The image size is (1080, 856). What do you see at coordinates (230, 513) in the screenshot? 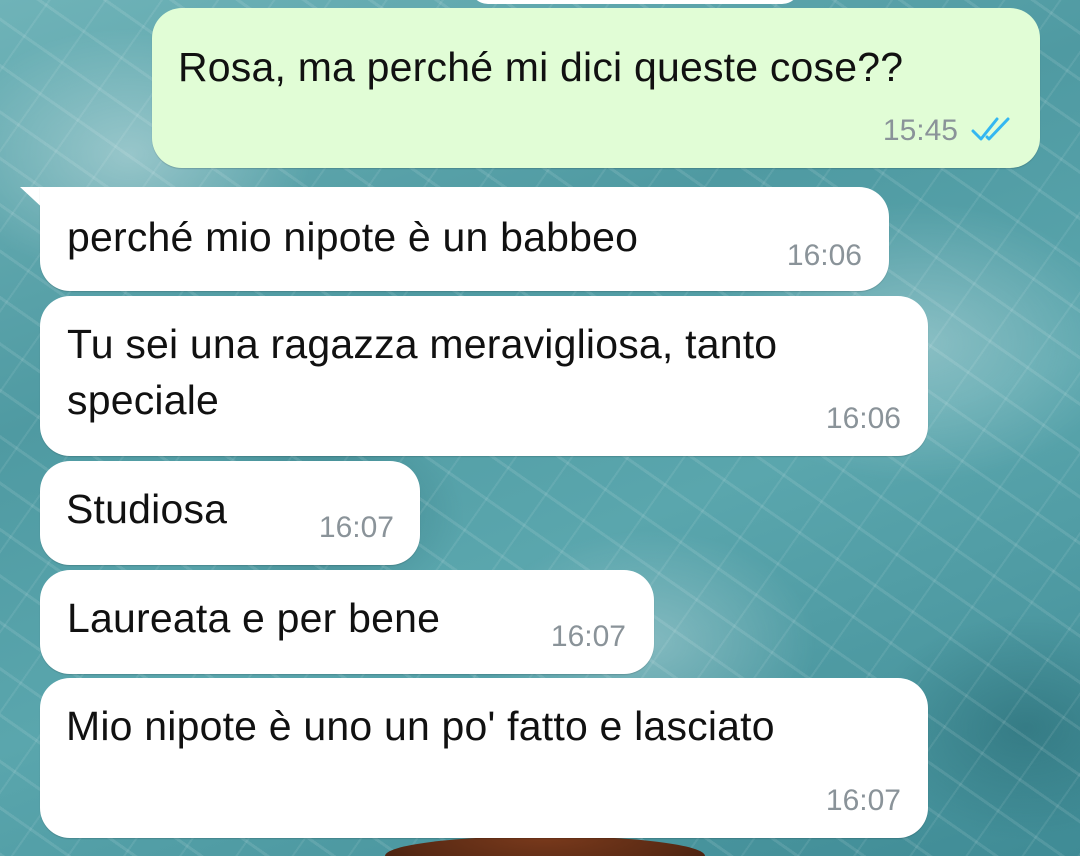
I see `message-bubble-incoming: Studiosa 16:07` at bounding box center [230, 513].